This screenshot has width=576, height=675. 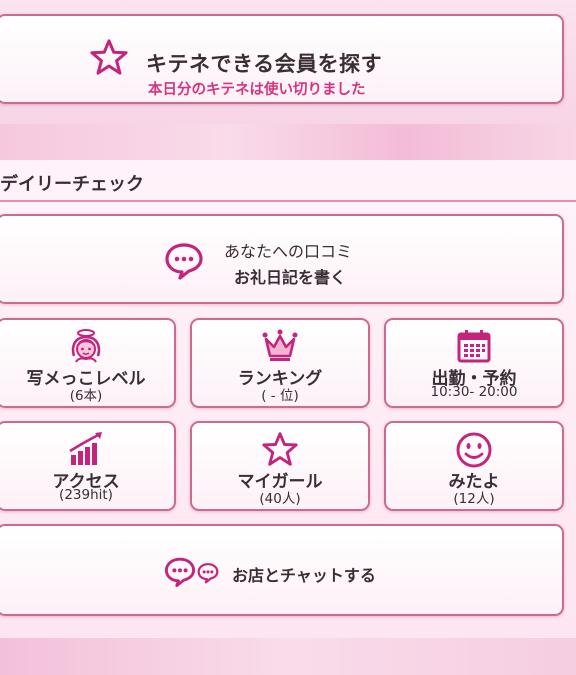 What do you see at coordinates (86, 495) in the screenshot?
I see `tile-value: (239hit)` at bounding box center [86, 495].